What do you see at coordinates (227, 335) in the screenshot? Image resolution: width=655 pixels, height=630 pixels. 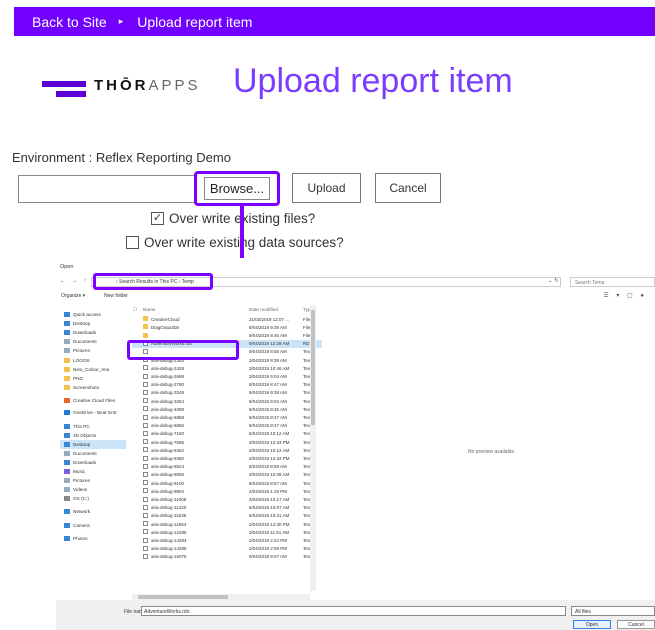 I see `file-row: 9/04/2019 8:46 AM File` at bounding box center [227, 335].